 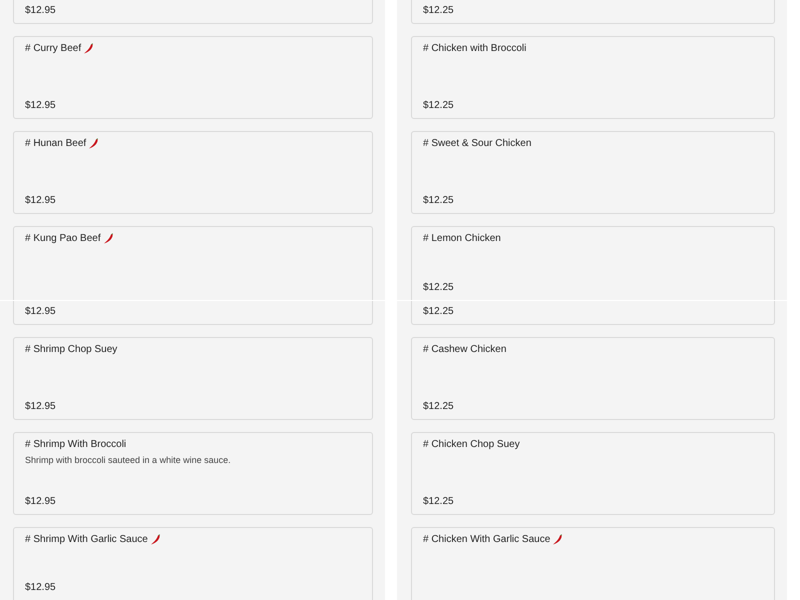 I want to click on menu-item-card: # Cashew Chicken $12.25, so click(x=593, y=378).